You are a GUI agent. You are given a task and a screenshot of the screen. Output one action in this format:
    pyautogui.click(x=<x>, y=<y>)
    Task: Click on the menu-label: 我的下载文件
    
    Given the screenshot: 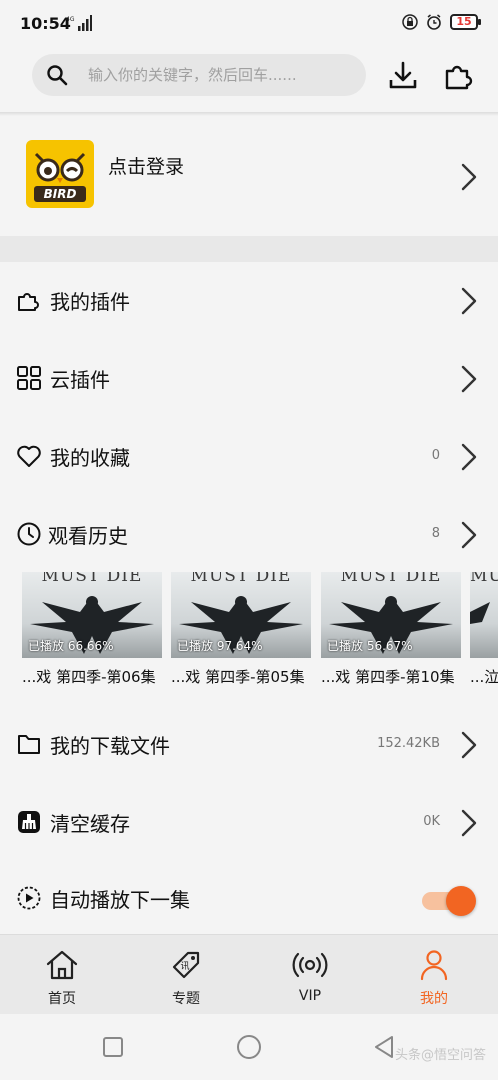 What is the action you would take?
    pyautogui.click(x=110, y=746)
    